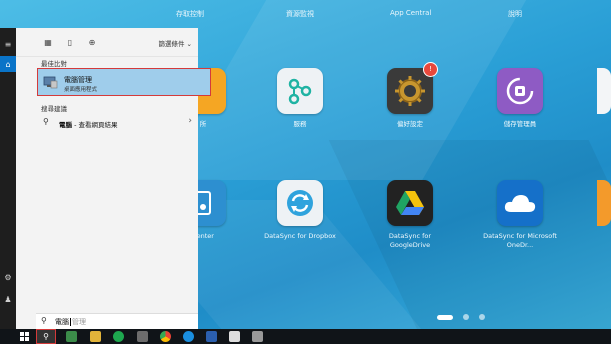 Image resolution: width=611 pixels, height=344 pixels. What do you see at coordinates (520, 91) in the screenshot?
I see `storage-manager-icon` at bounding box center [520, 91].